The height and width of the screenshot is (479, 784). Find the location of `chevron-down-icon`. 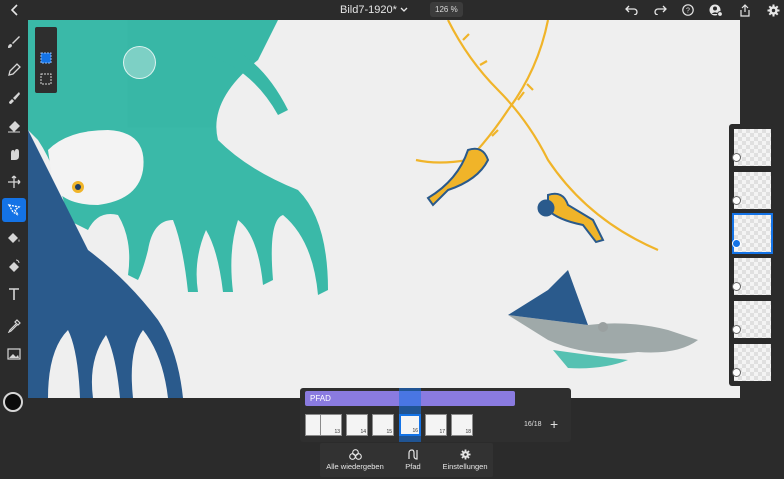

chevron-down-icon is located at coordinates (404, 9).